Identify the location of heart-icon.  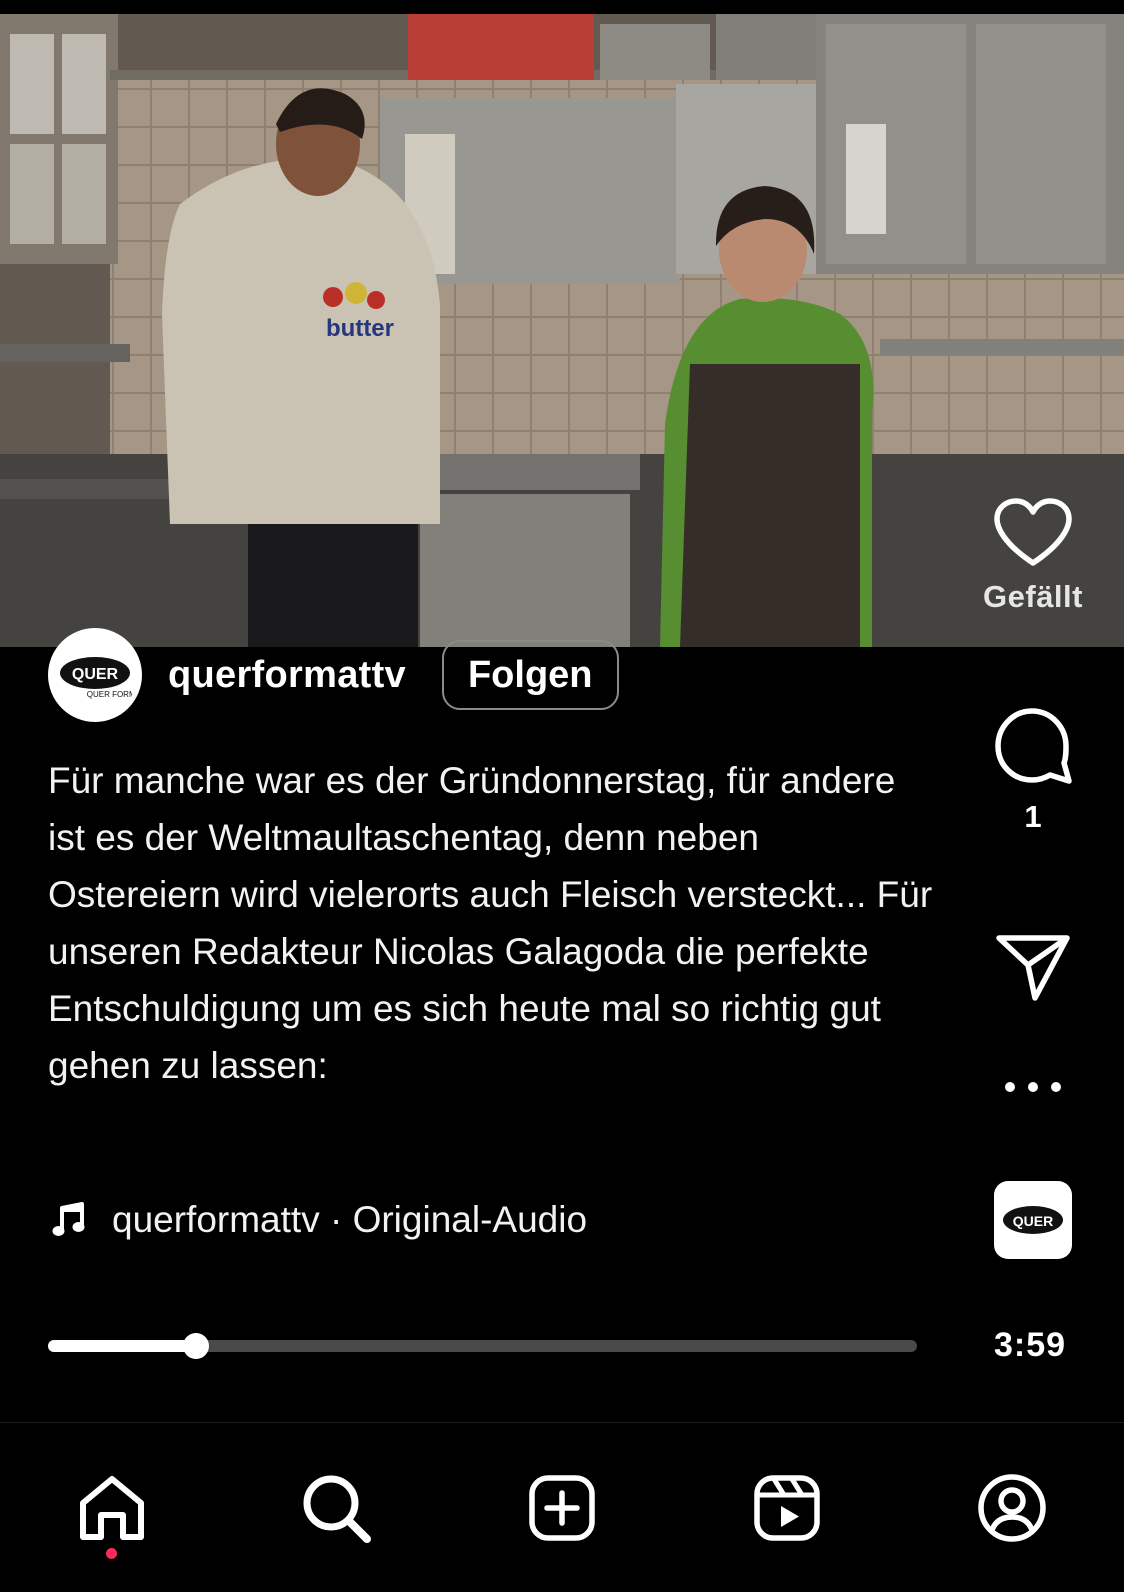
(1033, 532).